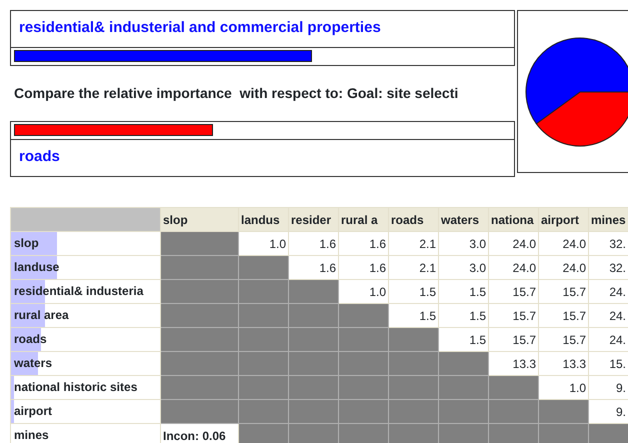 The width and height of the screenshot is (628, 443). Describe the element at coordinates (463, 220) in the screenshot. I see `column-header: waters` at that location.